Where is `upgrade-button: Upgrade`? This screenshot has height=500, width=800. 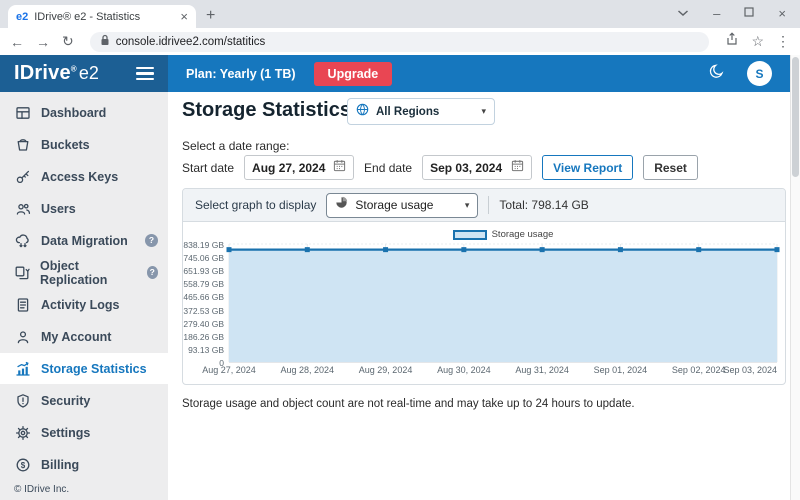 upgrade-button: Upgrade is located at coordinates (353, 73).